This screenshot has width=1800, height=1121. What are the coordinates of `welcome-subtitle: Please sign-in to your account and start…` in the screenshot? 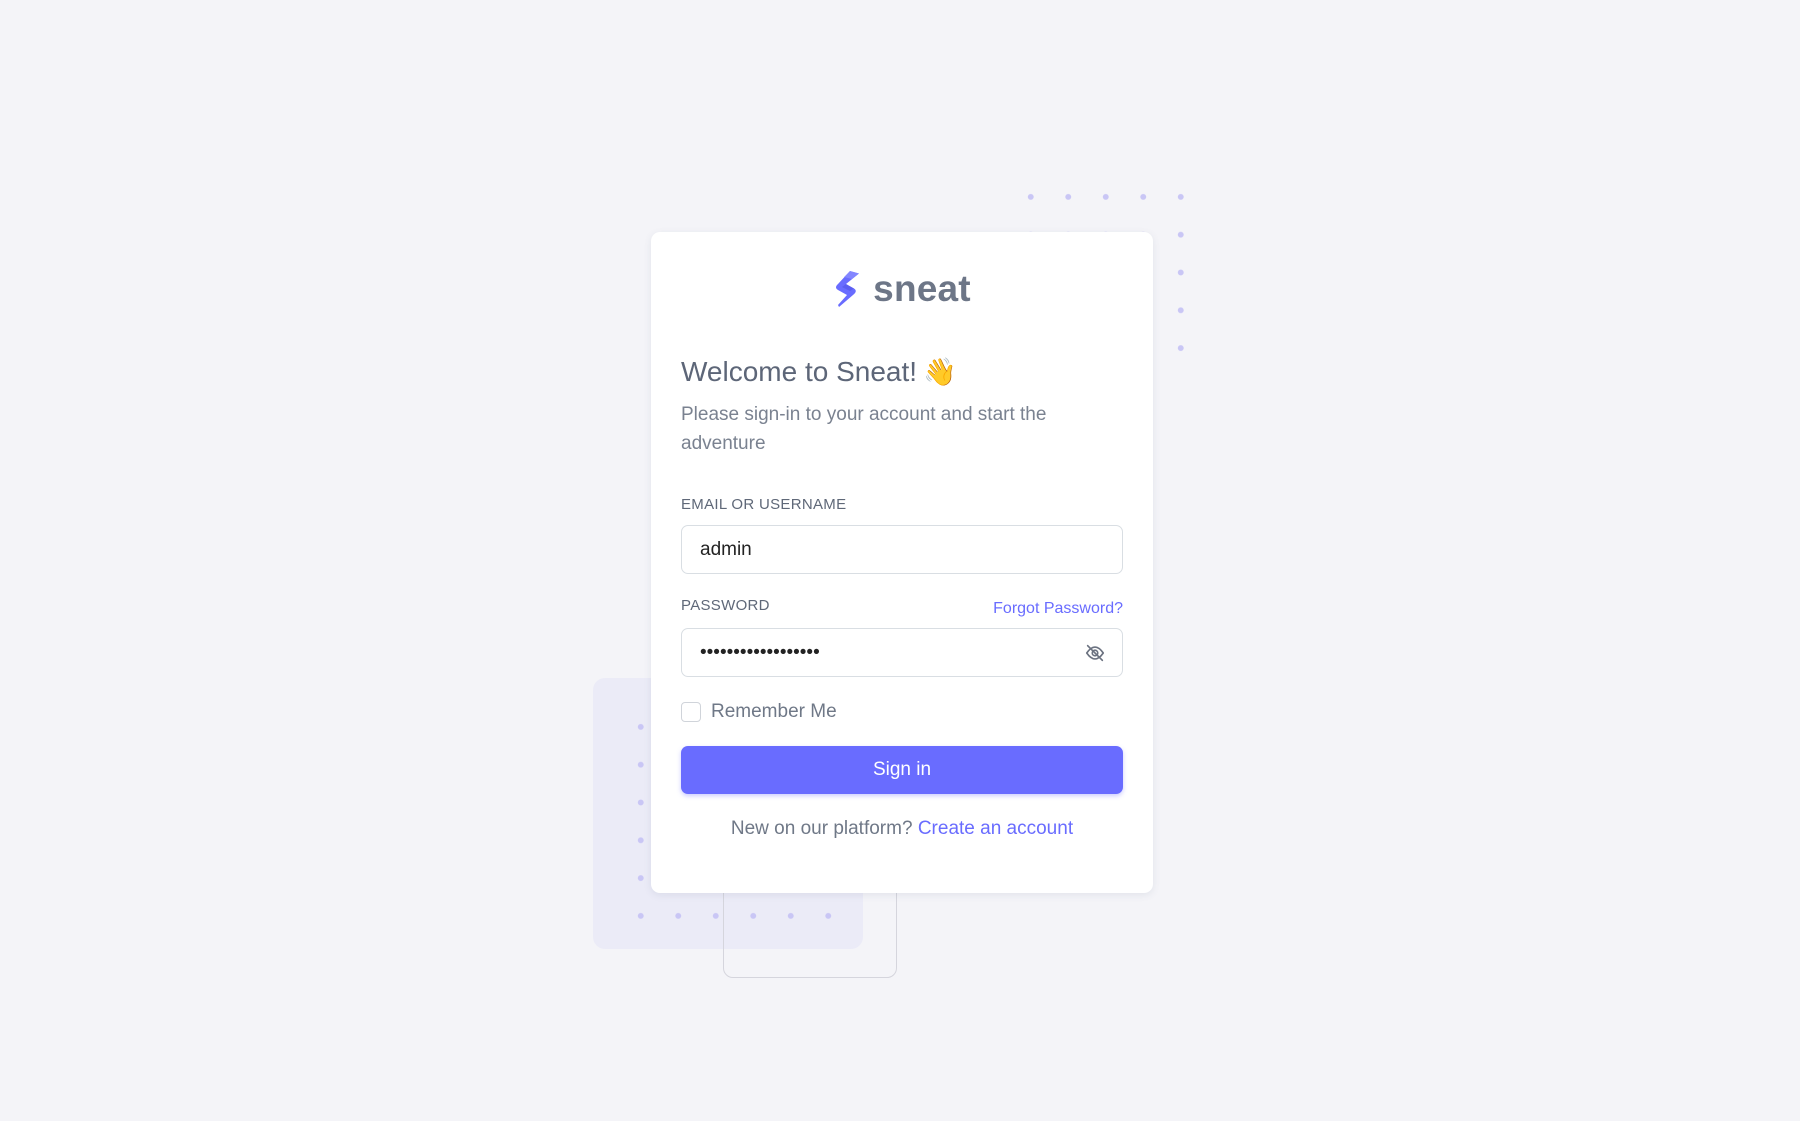 It's located at (864, 429).